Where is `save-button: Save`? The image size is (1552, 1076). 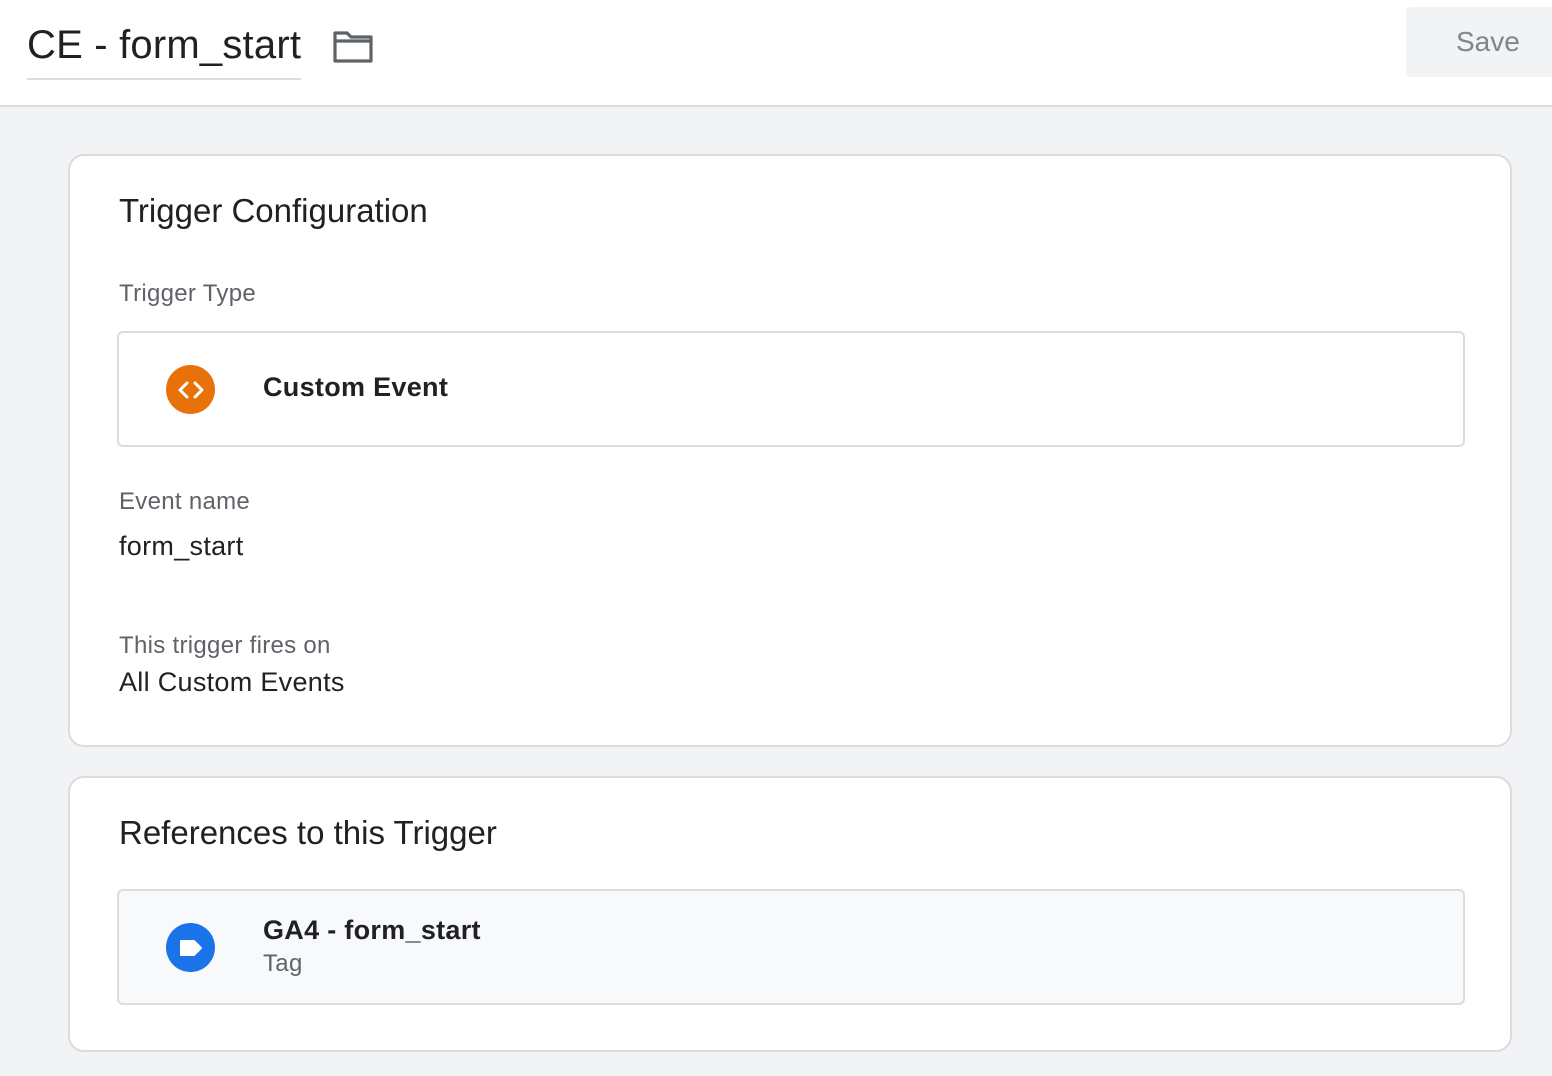 save-button: Save is located at coordinates (1479, 42).